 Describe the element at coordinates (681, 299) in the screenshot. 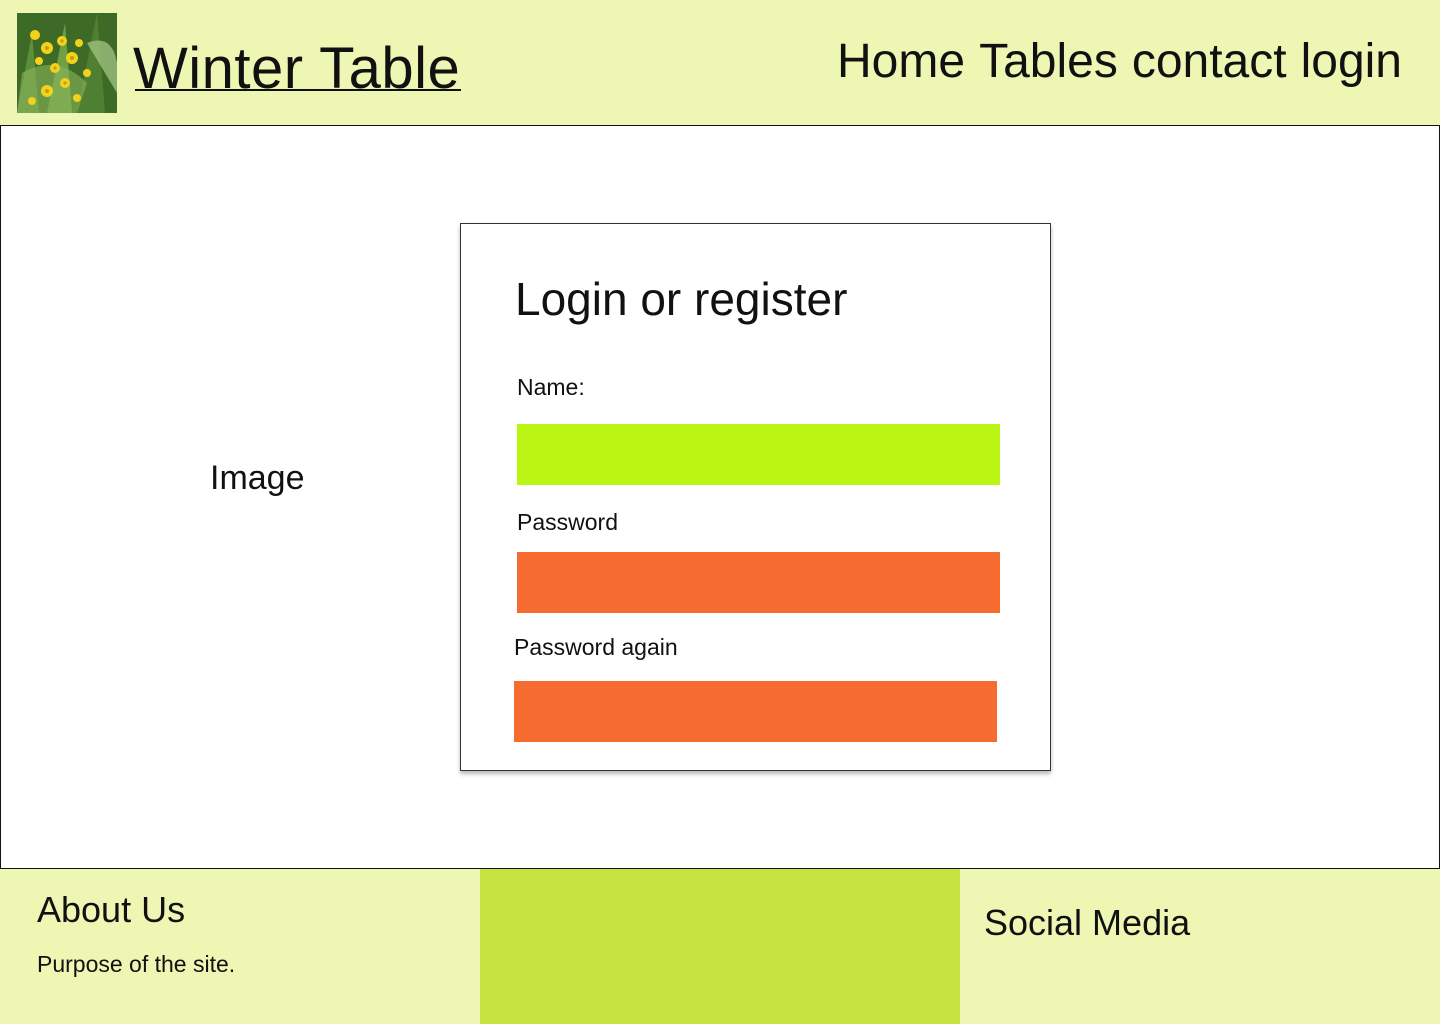

I see `form-title: Login or register` at that location.